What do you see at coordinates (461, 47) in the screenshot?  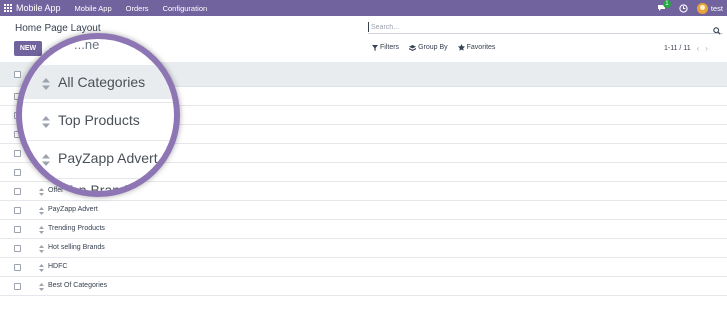 I see `star-icon` at bounding box center [461, 47].